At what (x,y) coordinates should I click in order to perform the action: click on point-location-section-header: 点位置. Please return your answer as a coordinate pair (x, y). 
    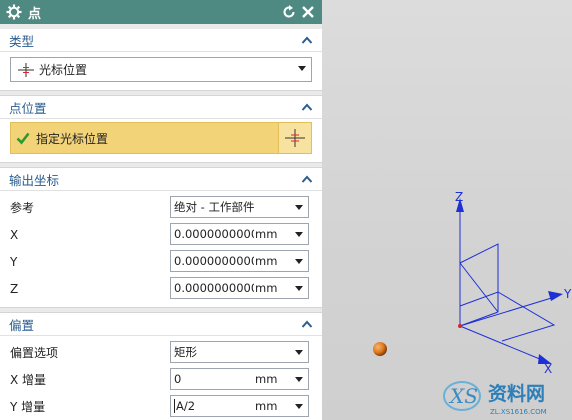
    Looking at the image, I should click on (161, 107).